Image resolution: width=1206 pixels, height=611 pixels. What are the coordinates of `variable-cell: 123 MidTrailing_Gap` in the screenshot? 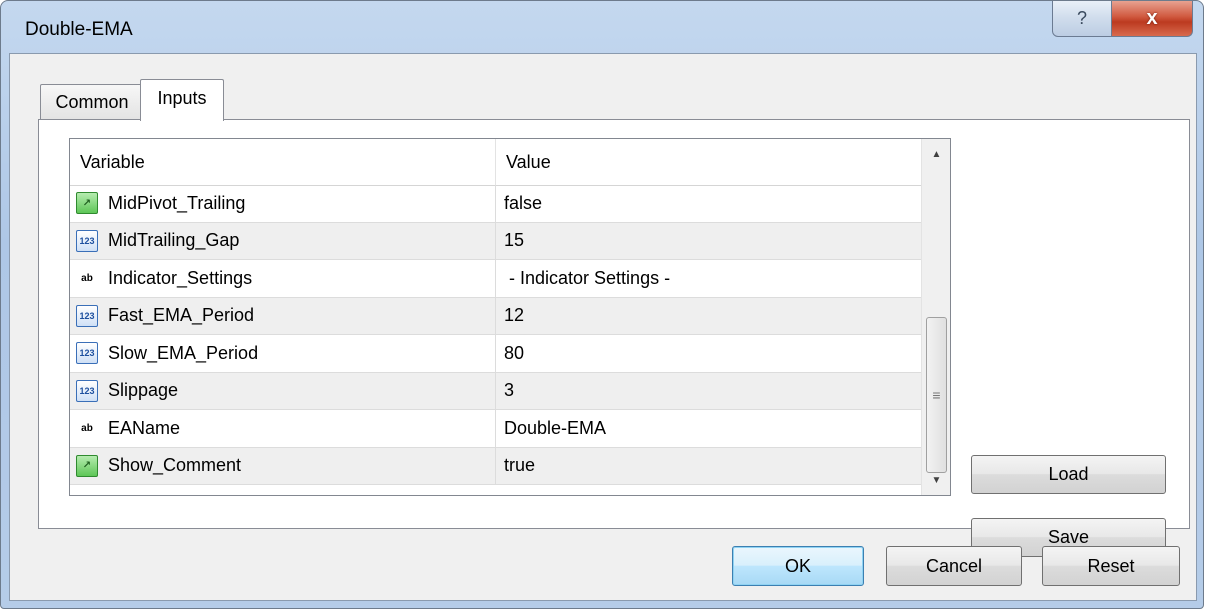 It's located at (283, 240).